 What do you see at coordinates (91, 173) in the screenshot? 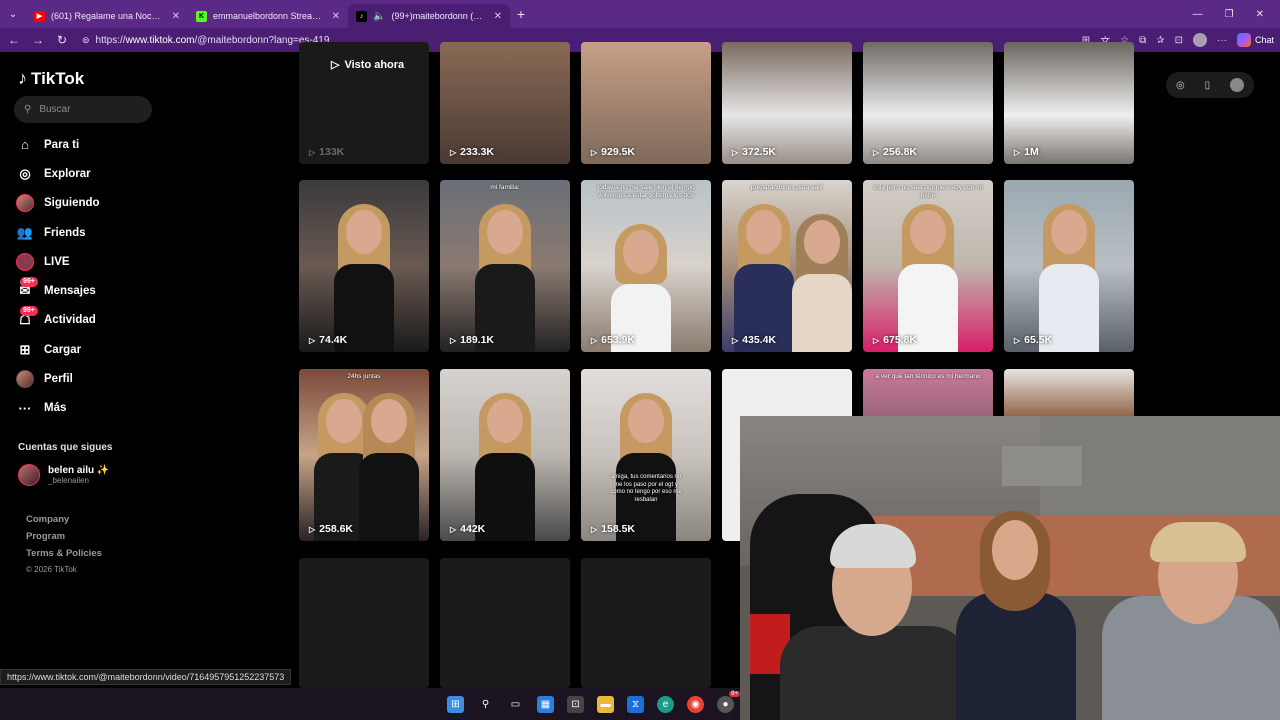
I see `nav-item-explorar: ◎ Explorar` at bounding box center [91, 173].